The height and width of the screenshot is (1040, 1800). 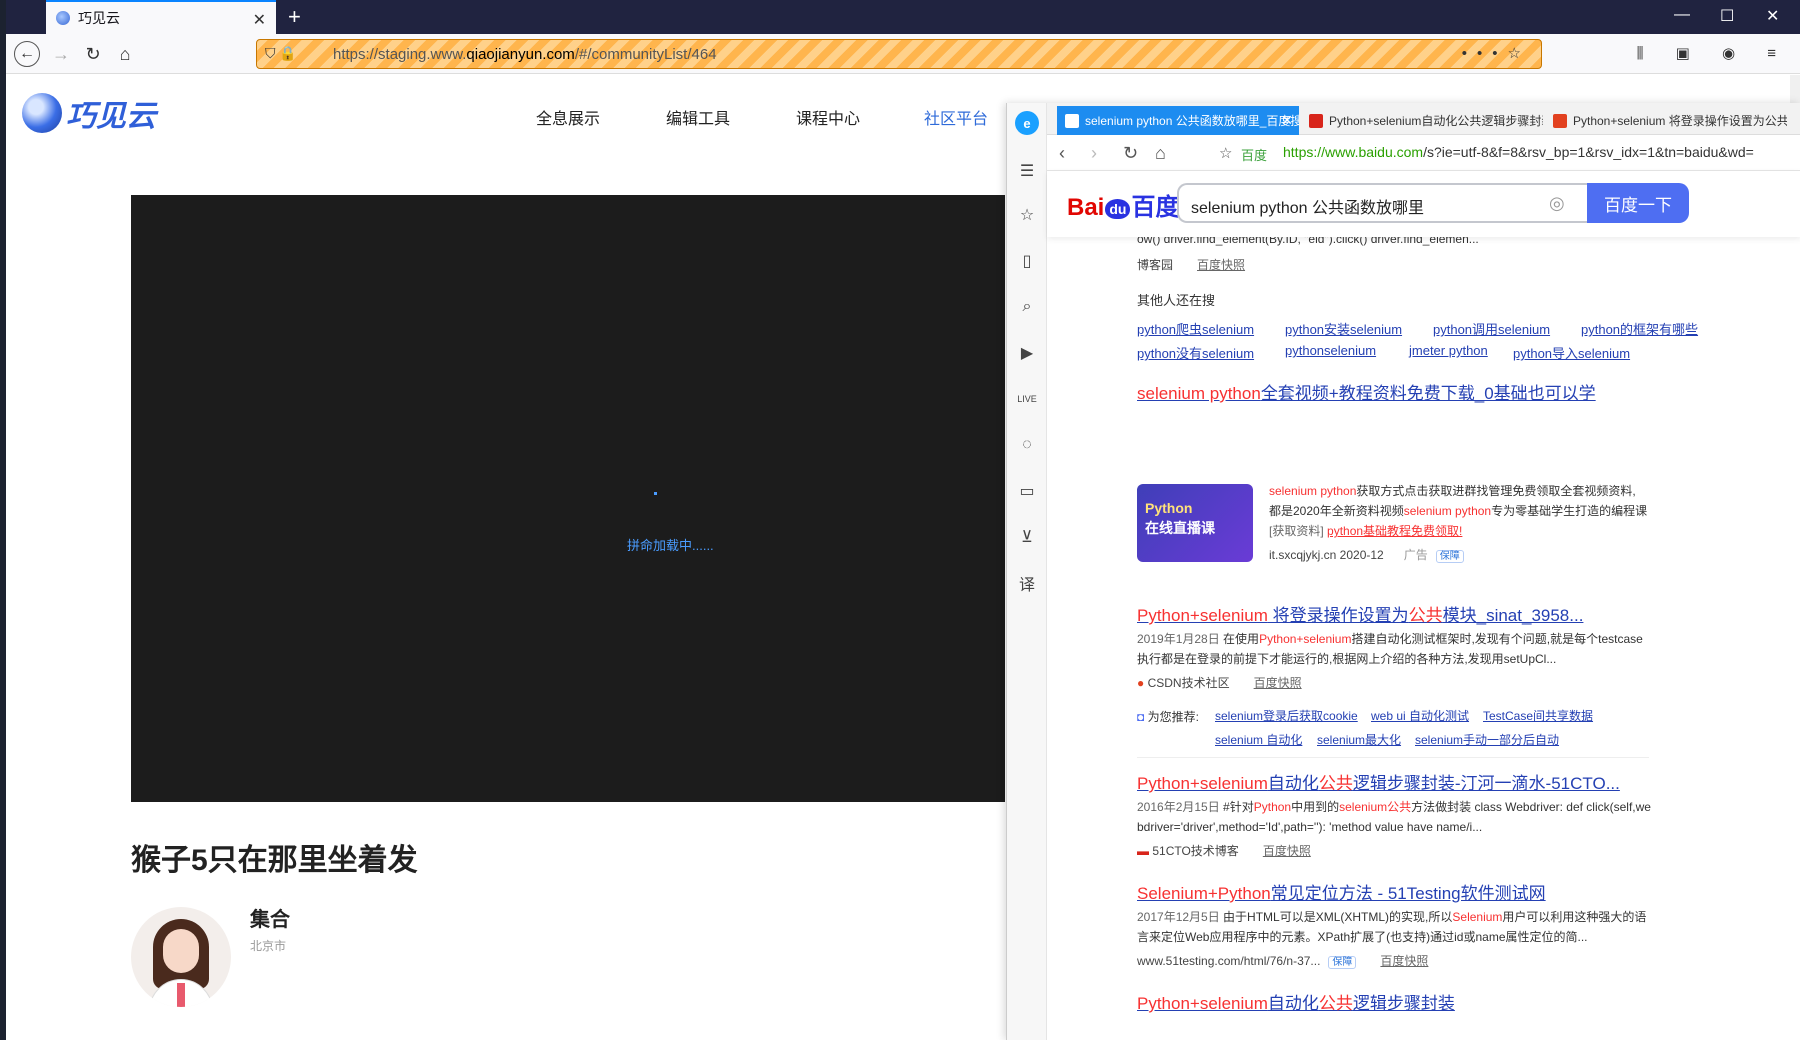 What do you see at coordinates (1638, 203) in the screenshot?
I see `baidu-search-button: 百度一下` at bounding box center [1638, 203].